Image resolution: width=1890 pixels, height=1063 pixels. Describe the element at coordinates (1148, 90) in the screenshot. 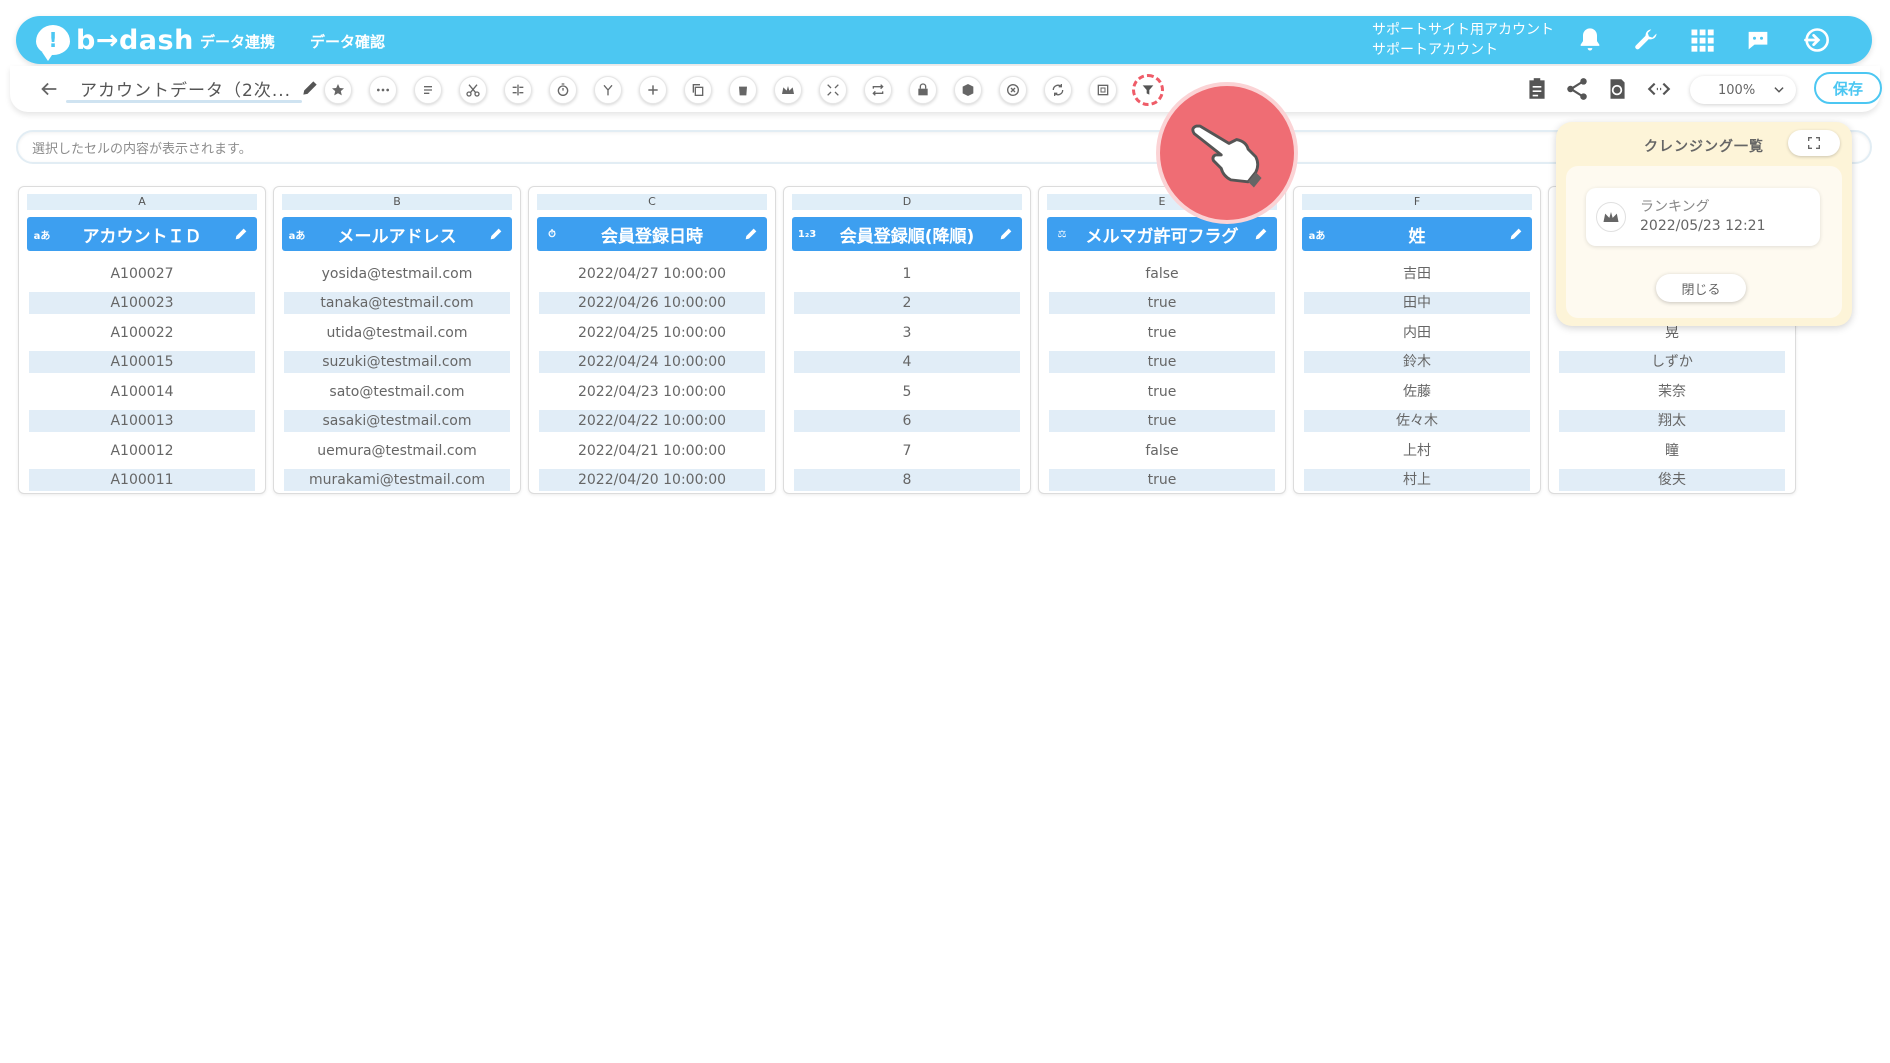

I see `filter-icon` at that location.